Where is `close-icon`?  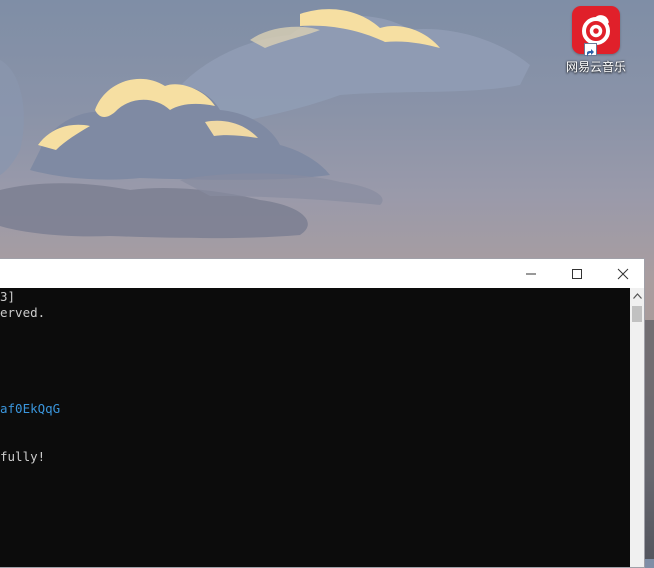 close-icon is located at coordinates (623, 273).